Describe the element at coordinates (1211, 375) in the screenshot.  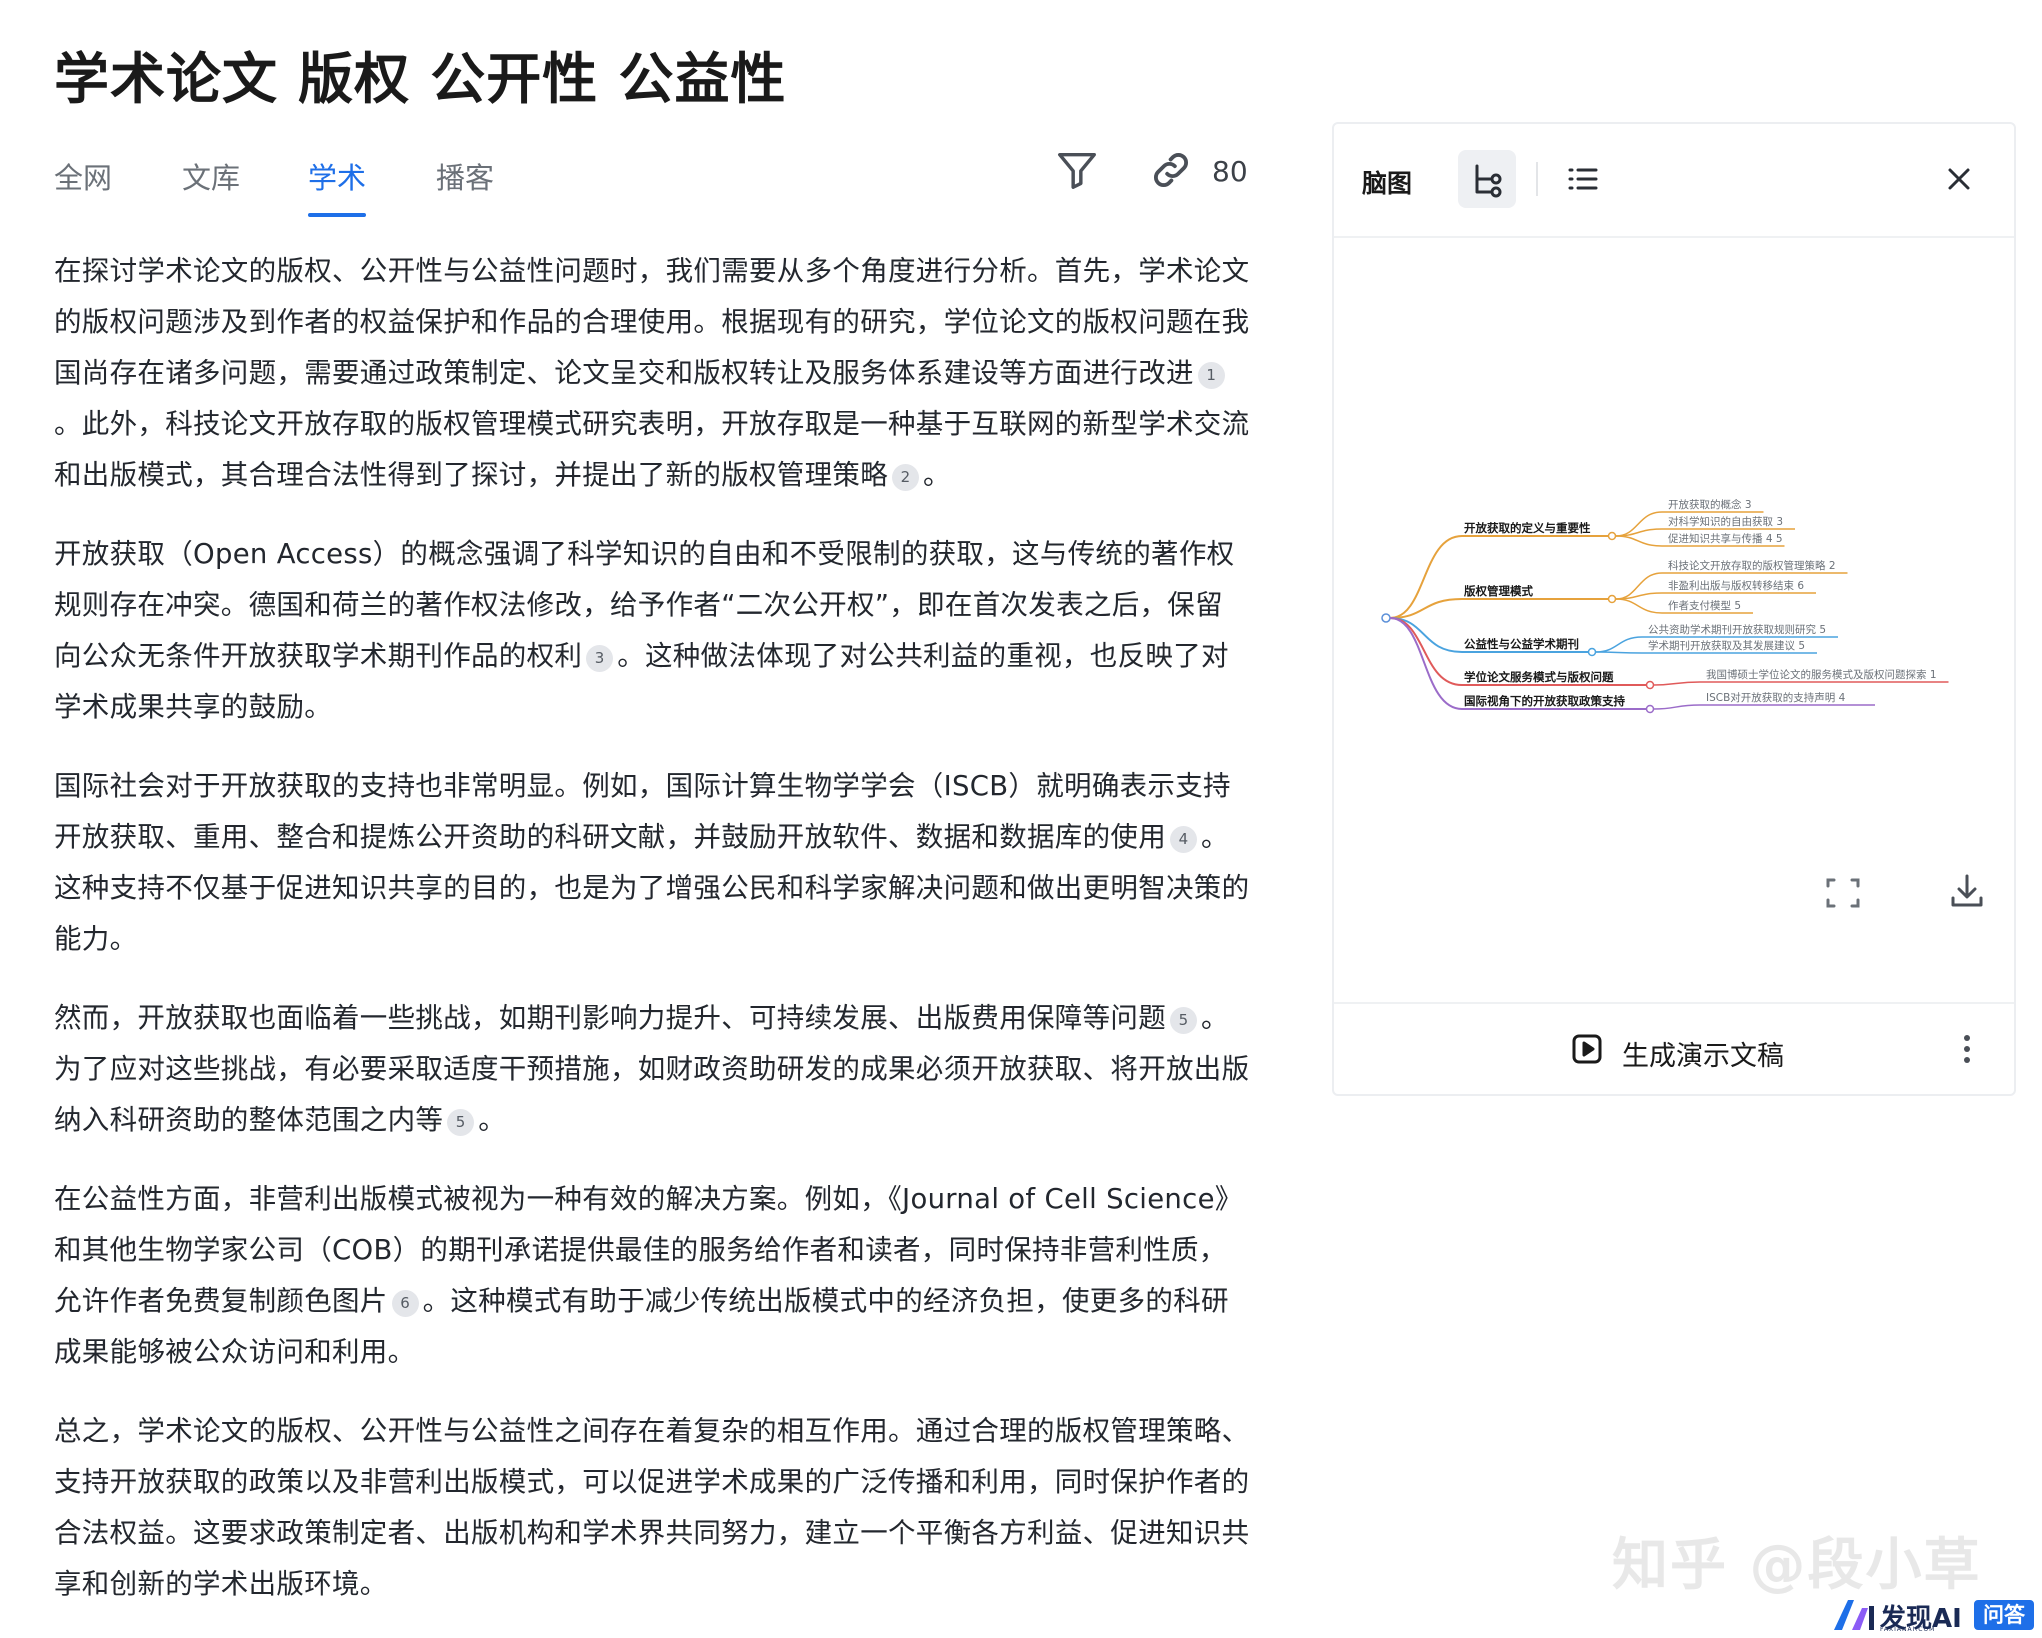
I see `citation-badge: 1` at that location.